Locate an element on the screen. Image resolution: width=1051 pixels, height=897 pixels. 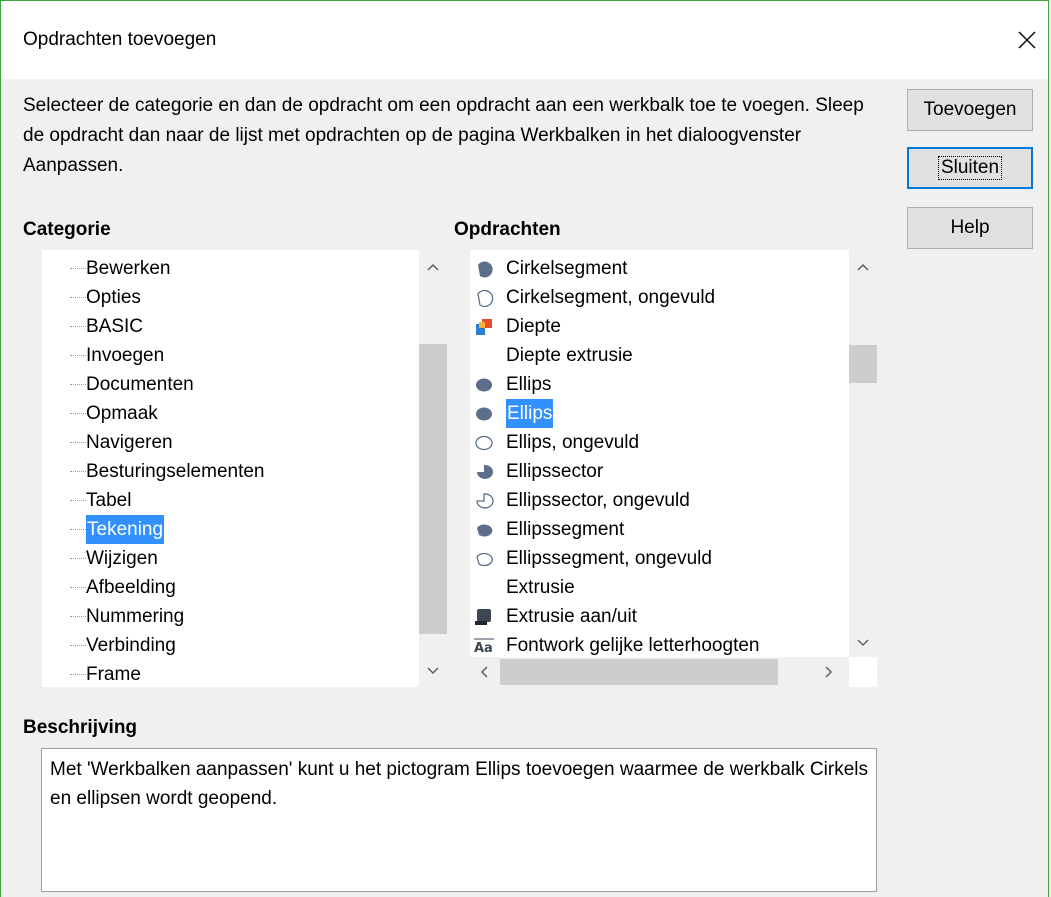
command-item-label: Ellipssegment is located at coordinates (565, 529).